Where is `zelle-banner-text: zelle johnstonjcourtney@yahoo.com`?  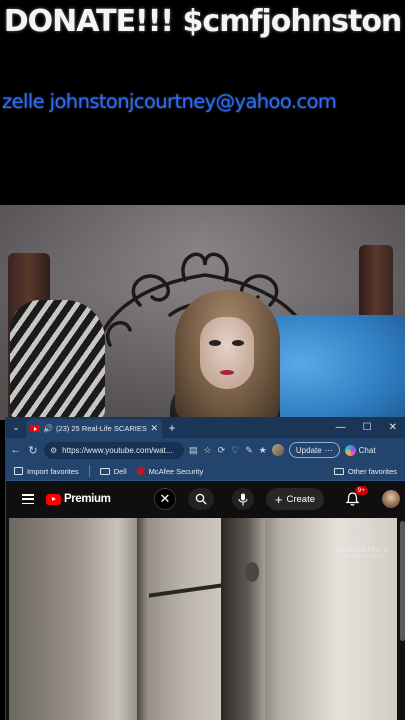 zelle-banner-text: zelle johnstonjcourtney@yahoo.com is located at coordinates (169, 101).